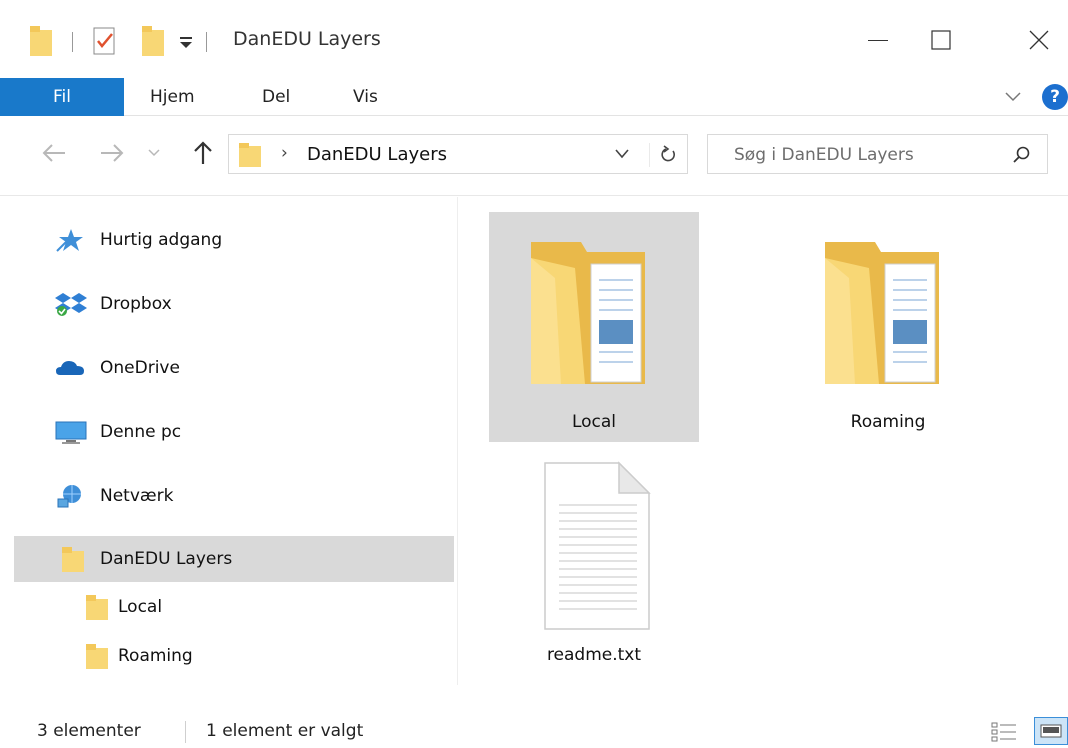 The image size is (1068, 748). I want to click on dropbox-icon, so click(71, 304).